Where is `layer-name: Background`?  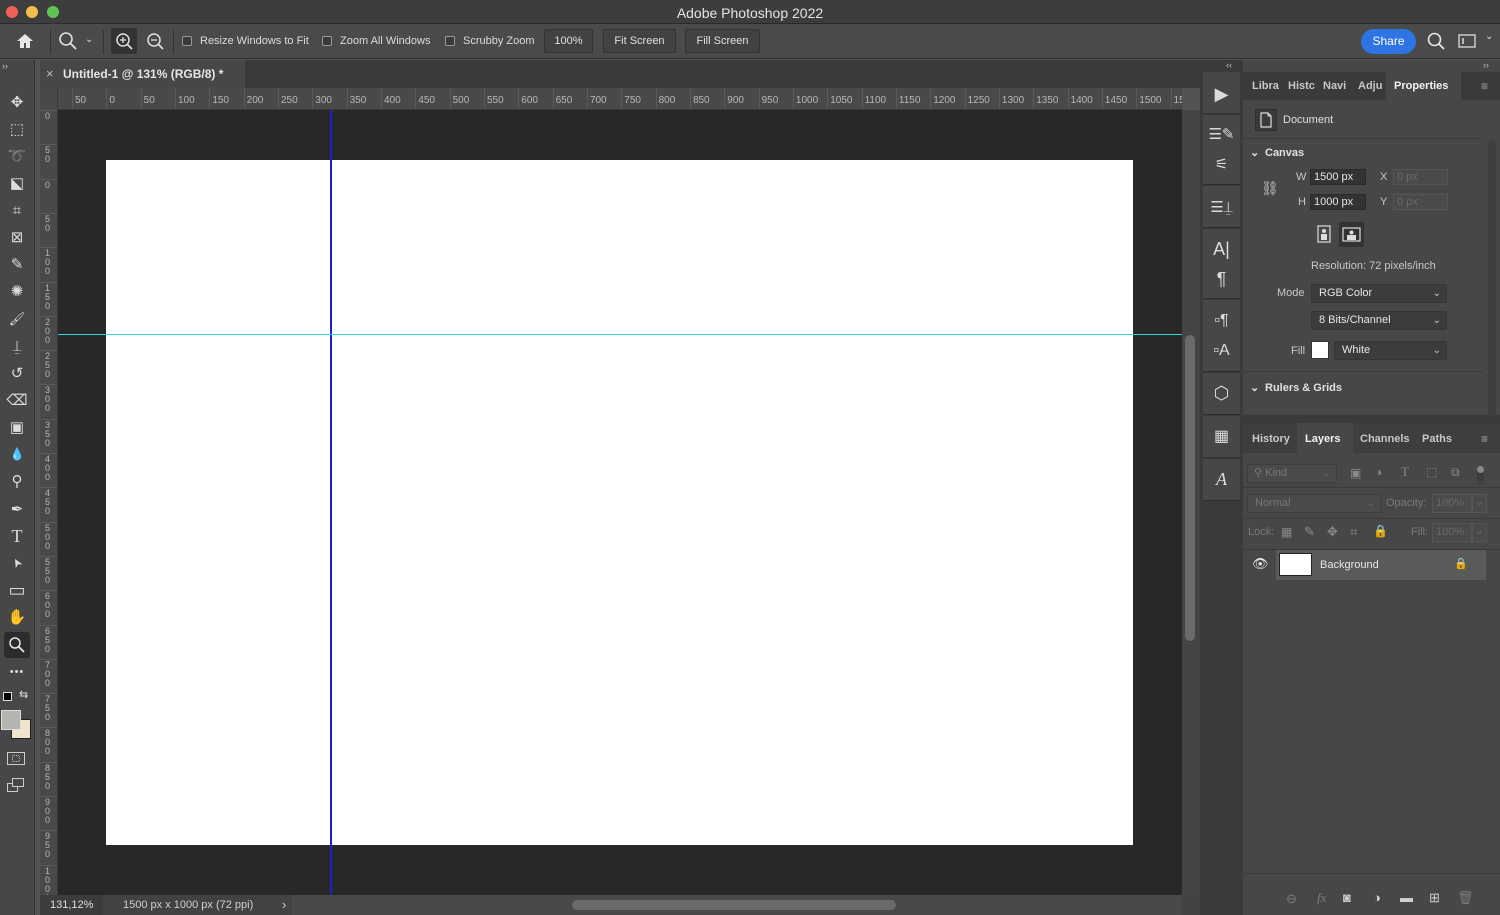
layer-name: Background is located at coordinates (1349, 565).